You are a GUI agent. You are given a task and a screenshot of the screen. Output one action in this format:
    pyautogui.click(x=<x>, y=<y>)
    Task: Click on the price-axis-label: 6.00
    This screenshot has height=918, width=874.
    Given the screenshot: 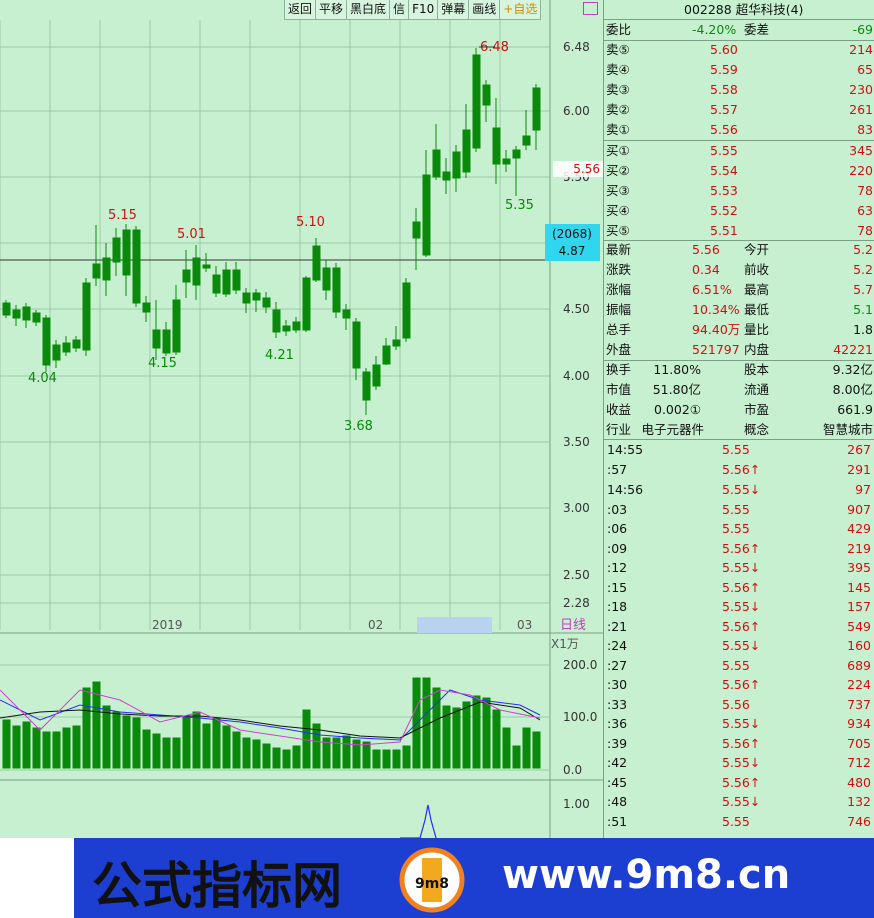 What is the action you would take?
    pyautogui.click(x=576, y=111)
    